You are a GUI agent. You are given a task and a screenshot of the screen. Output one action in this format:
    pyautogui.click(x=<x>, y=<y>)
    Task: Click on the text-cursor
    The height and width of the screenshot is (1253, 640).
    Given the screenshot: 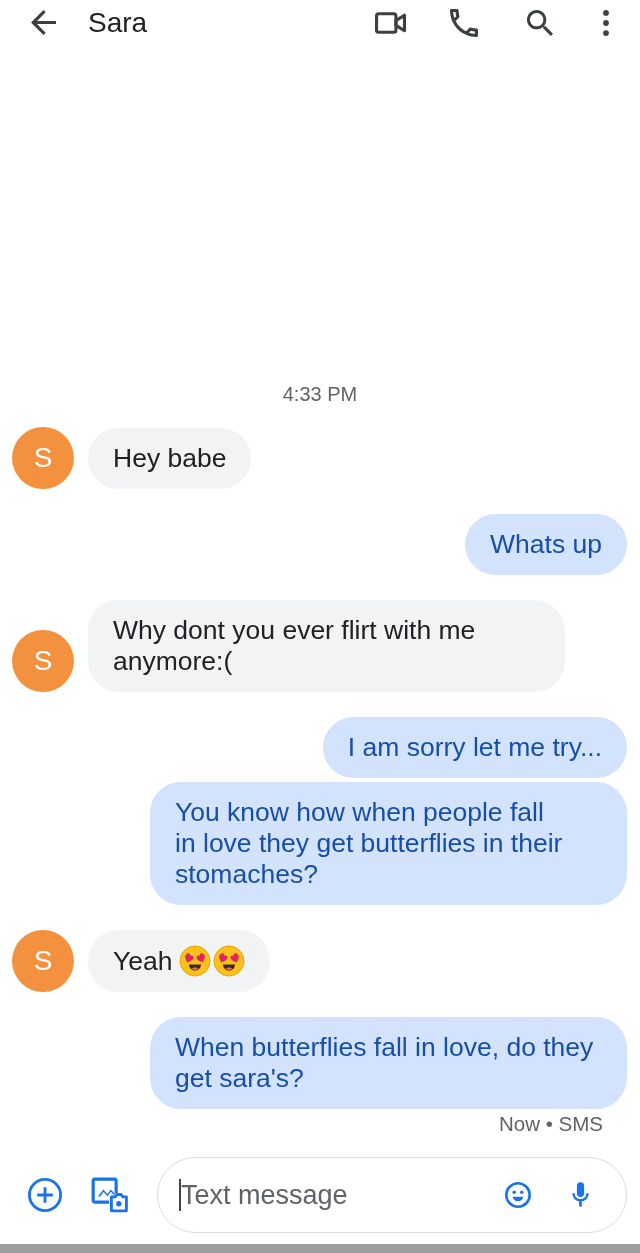 What is the action you would take?
    pyautogui.click(x=180, y=1195)
    